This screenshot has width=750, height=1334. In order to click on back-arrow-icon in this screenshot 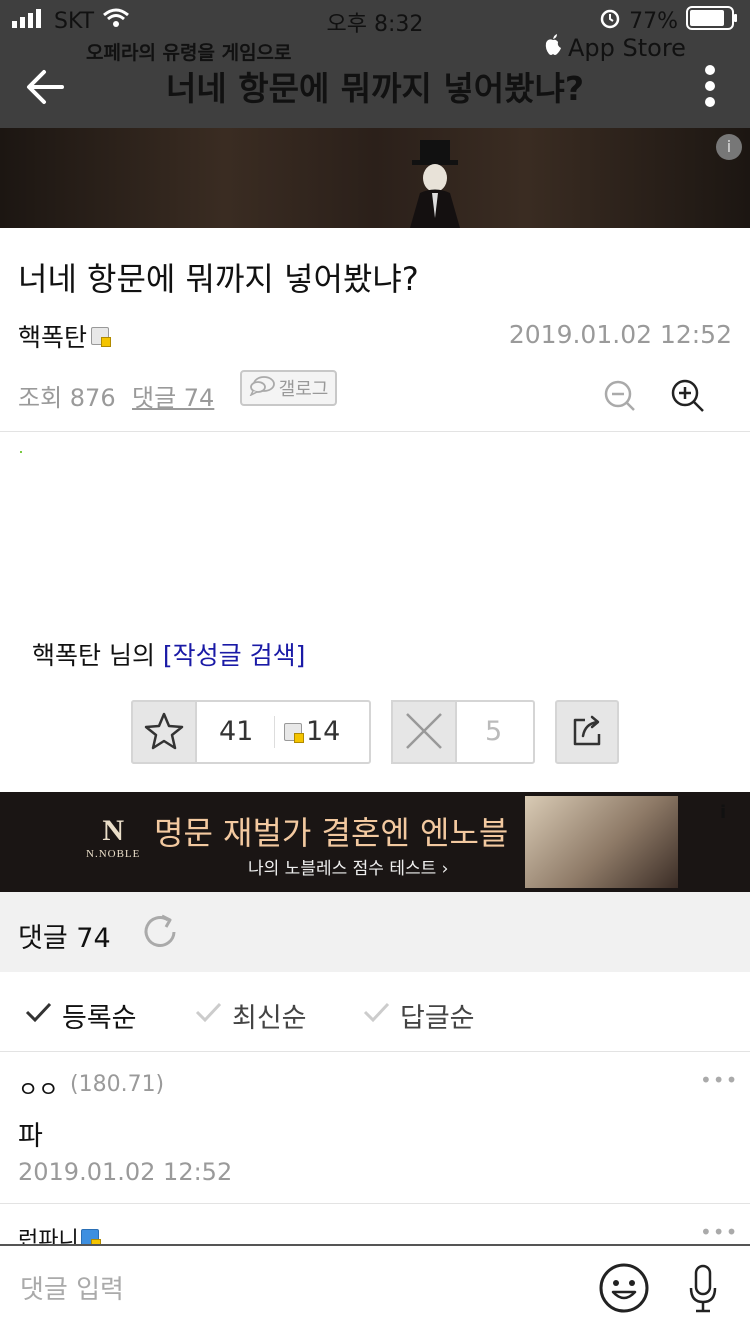, I will do `click(45, 87)`.